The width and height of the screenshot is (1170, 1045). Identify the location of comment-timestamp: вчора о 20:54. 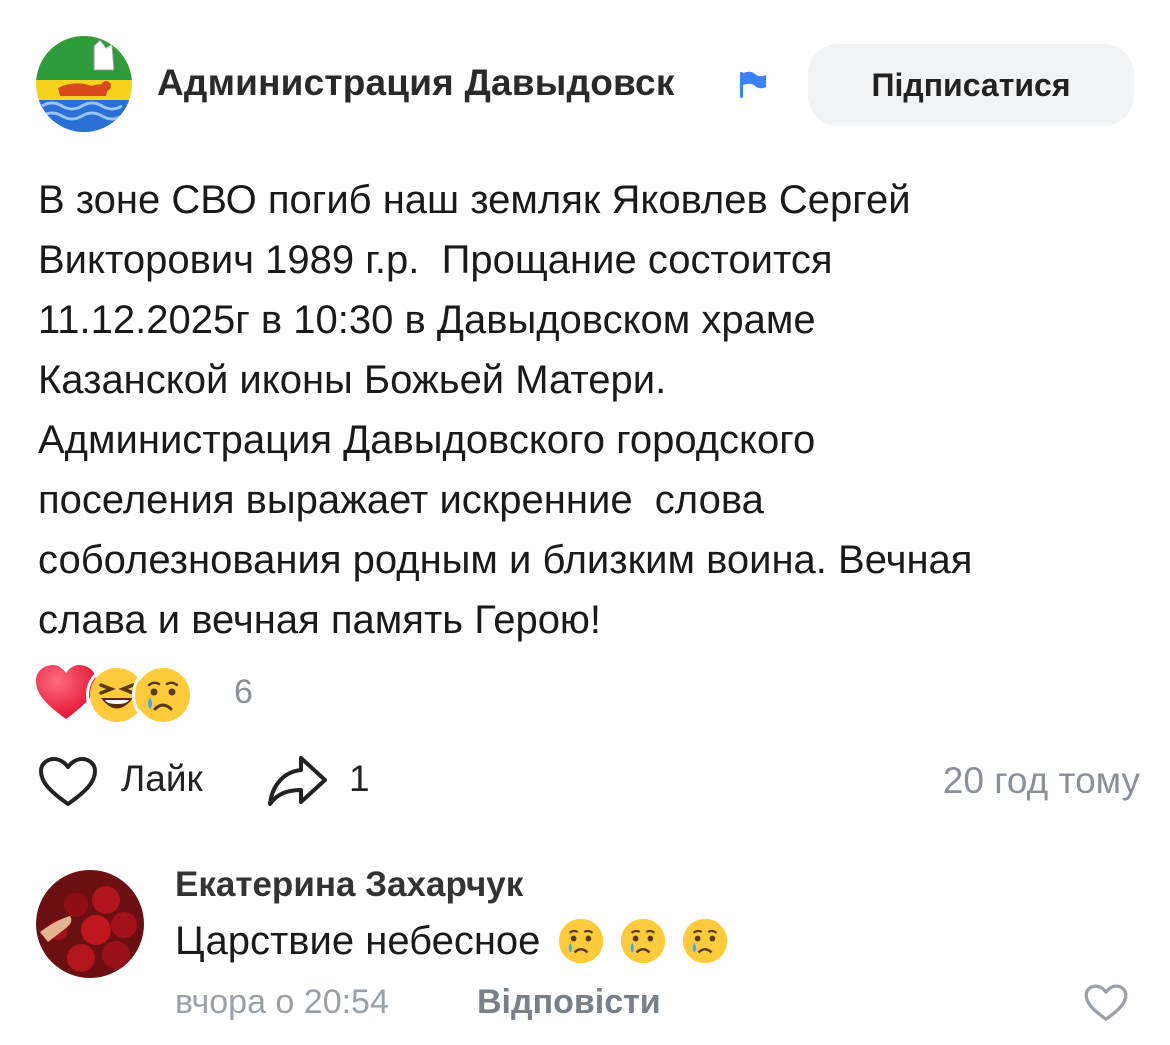
(282, 1002).